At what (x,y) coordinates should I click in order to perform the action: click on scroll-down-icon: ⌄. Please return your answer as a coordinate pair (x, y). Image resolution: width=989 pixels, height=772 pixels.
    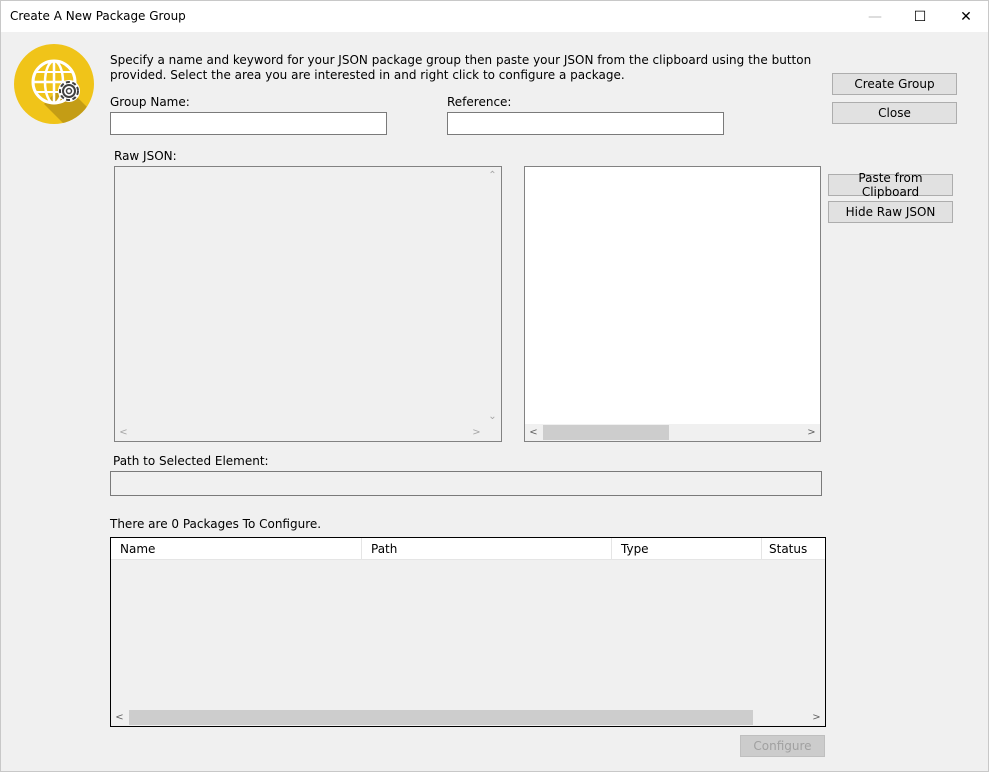
    Looking at the image, I should click on (492, 416).